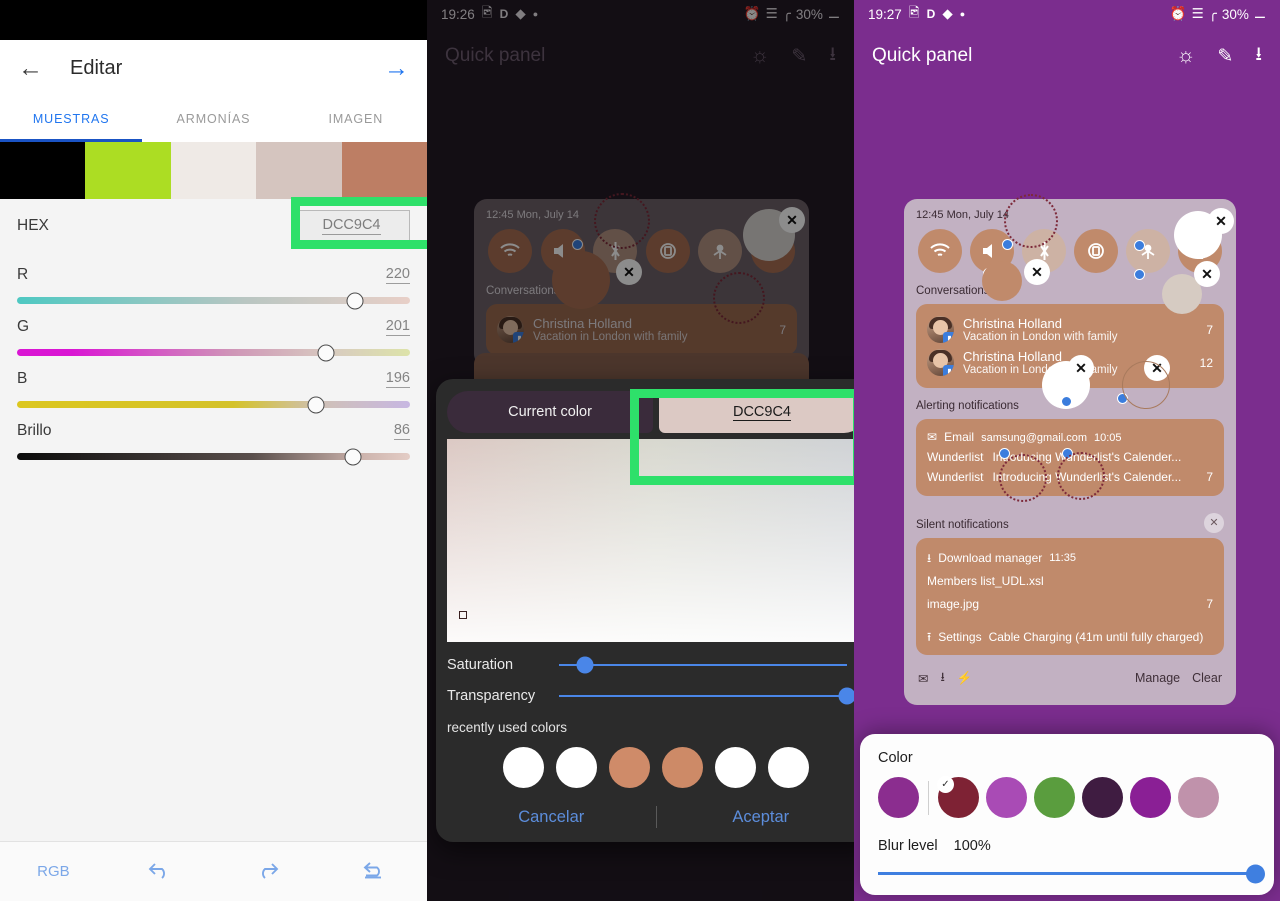  Describe the element at coordinates (1225, 56) in the screenshot. I see `pencil-icon: ✎` at that location.